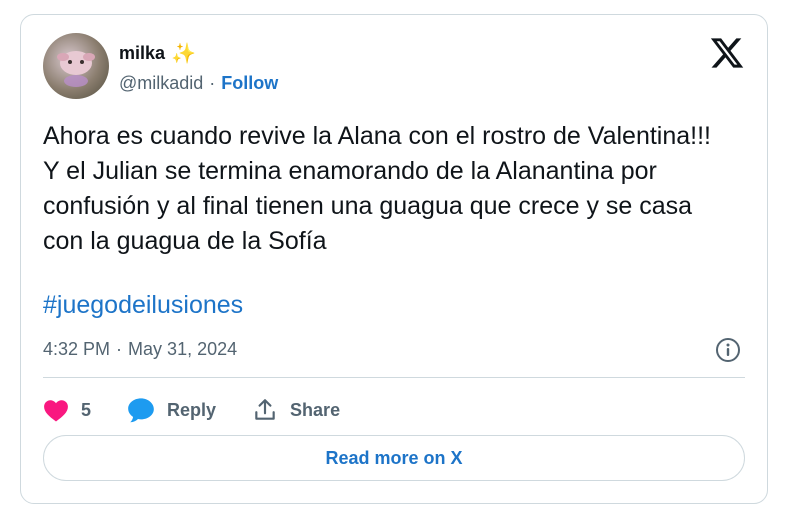  Describe the element at coordinates (77, 349) in the screenshot. I see `tweet-time: 4:32 PM` at that location.